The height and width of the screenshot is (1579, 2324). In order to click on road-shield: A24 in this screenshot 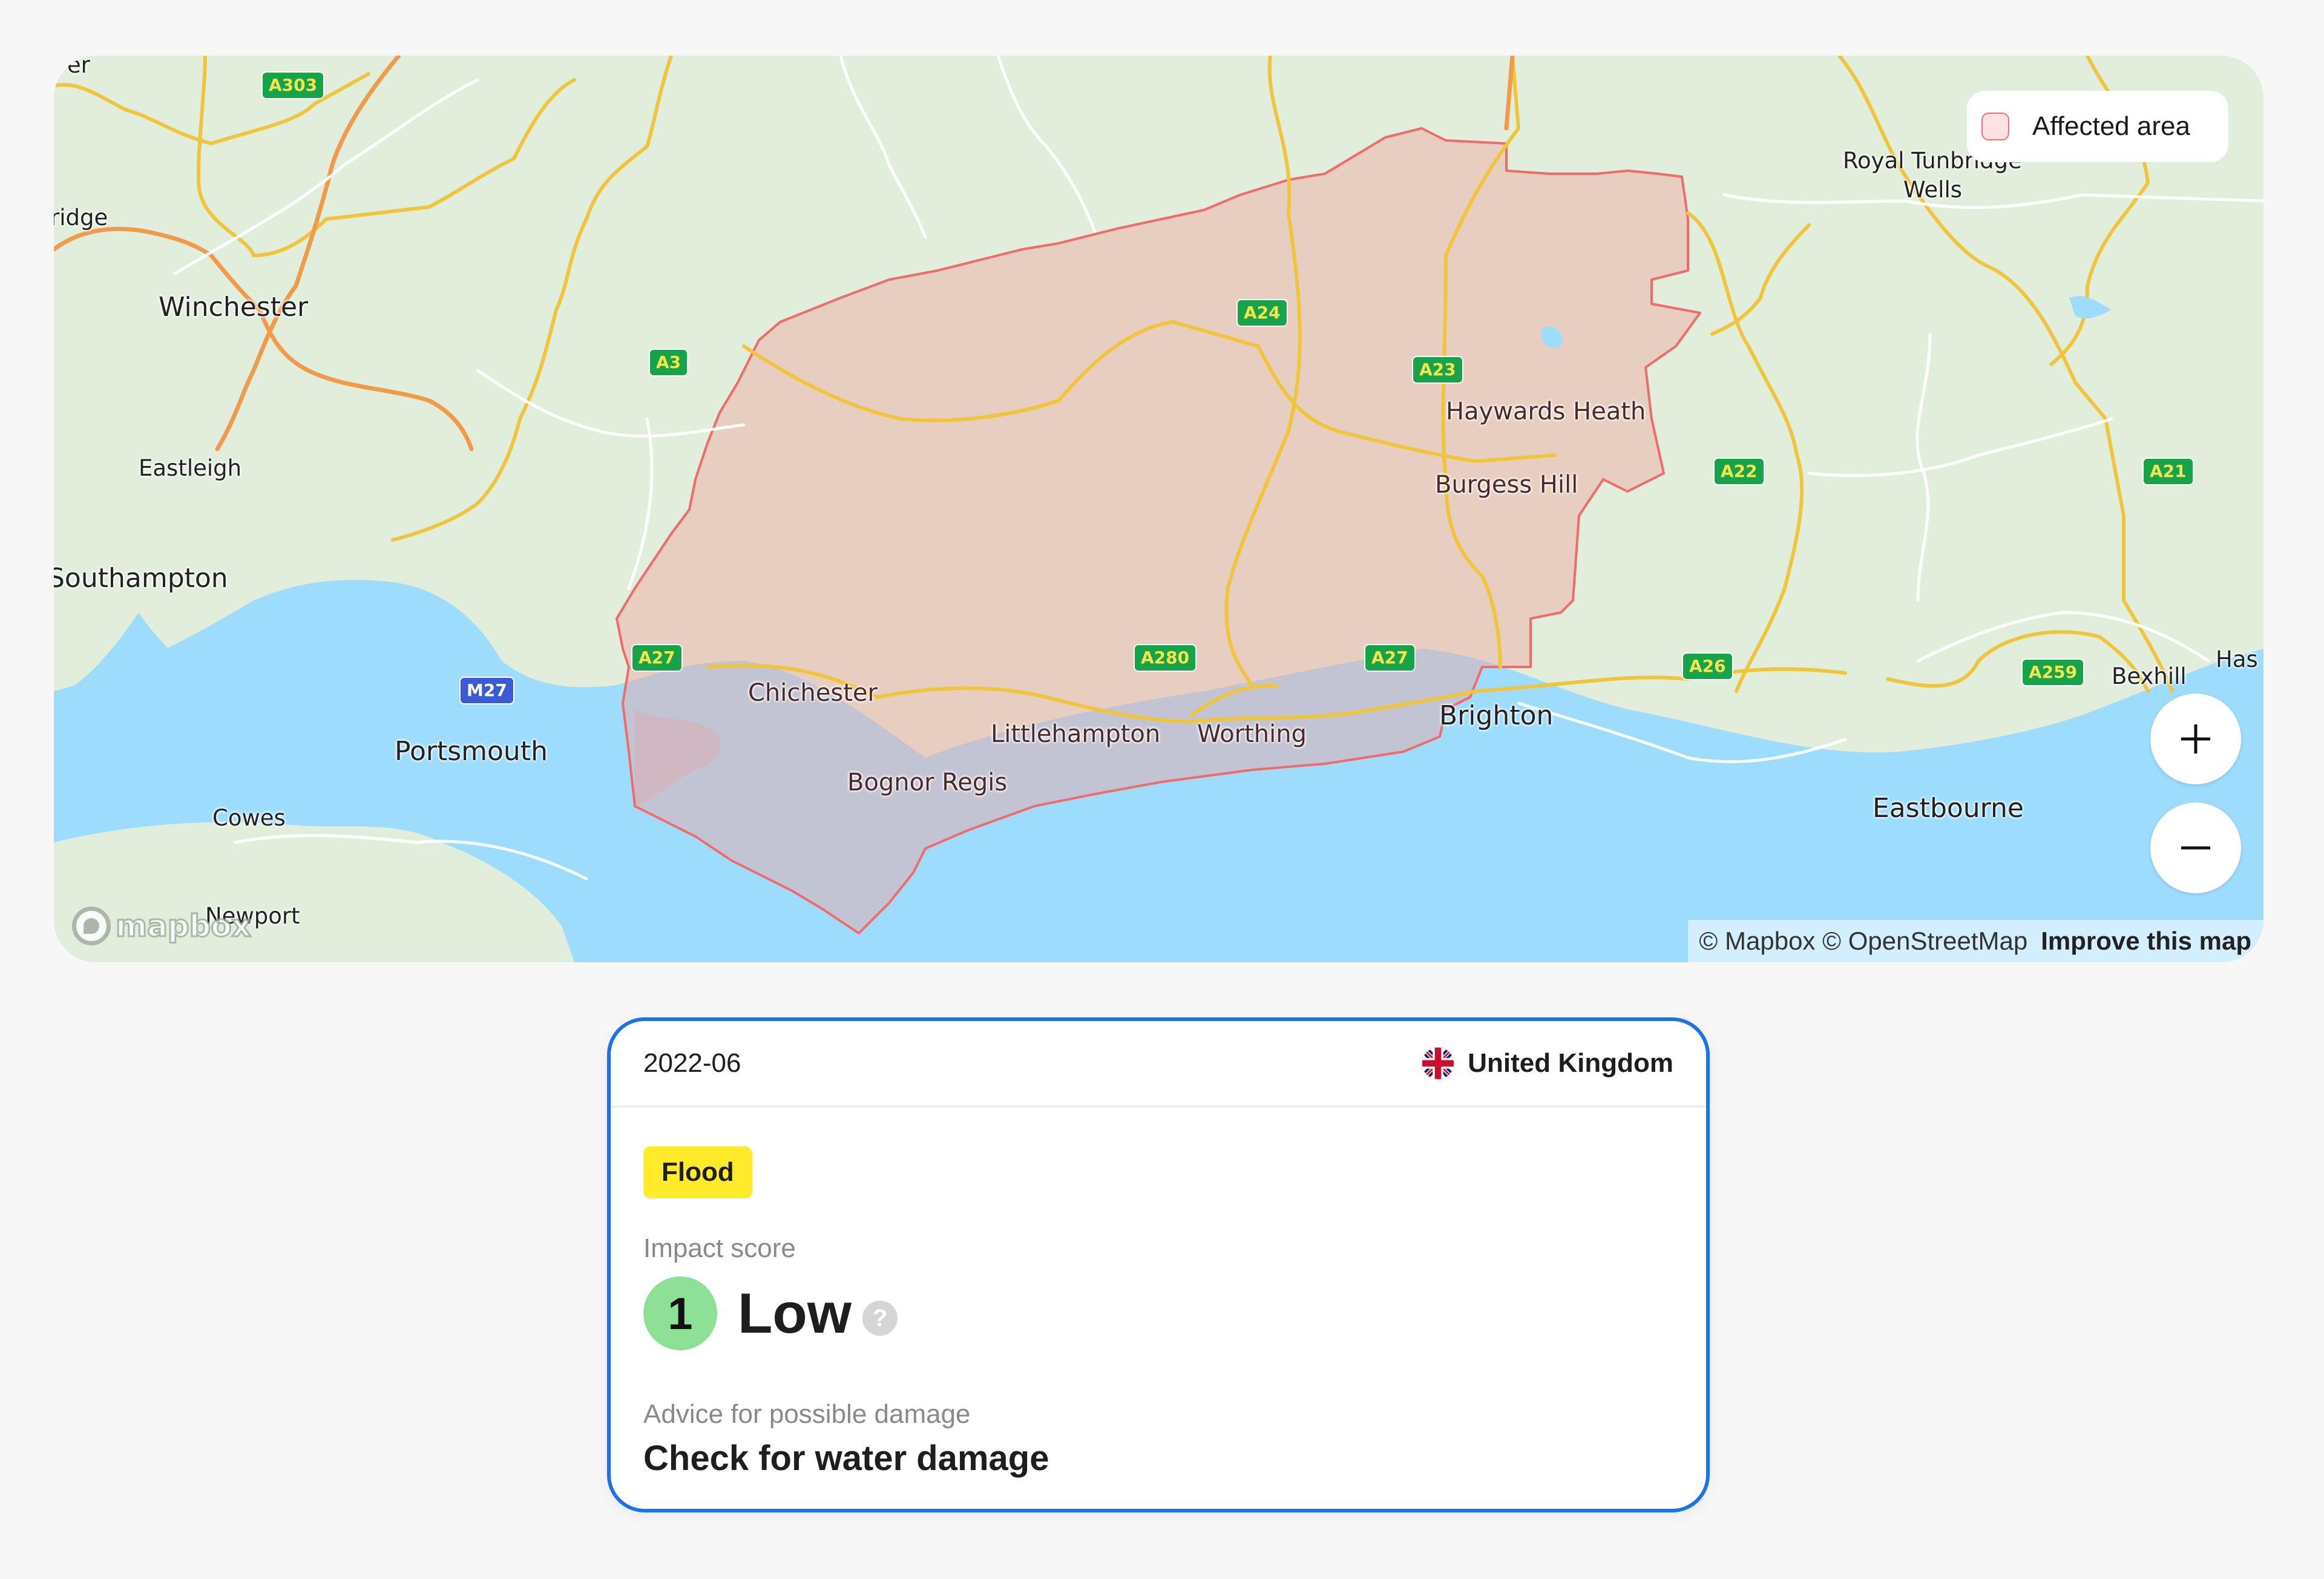, I will do `click(1262, 313)`.